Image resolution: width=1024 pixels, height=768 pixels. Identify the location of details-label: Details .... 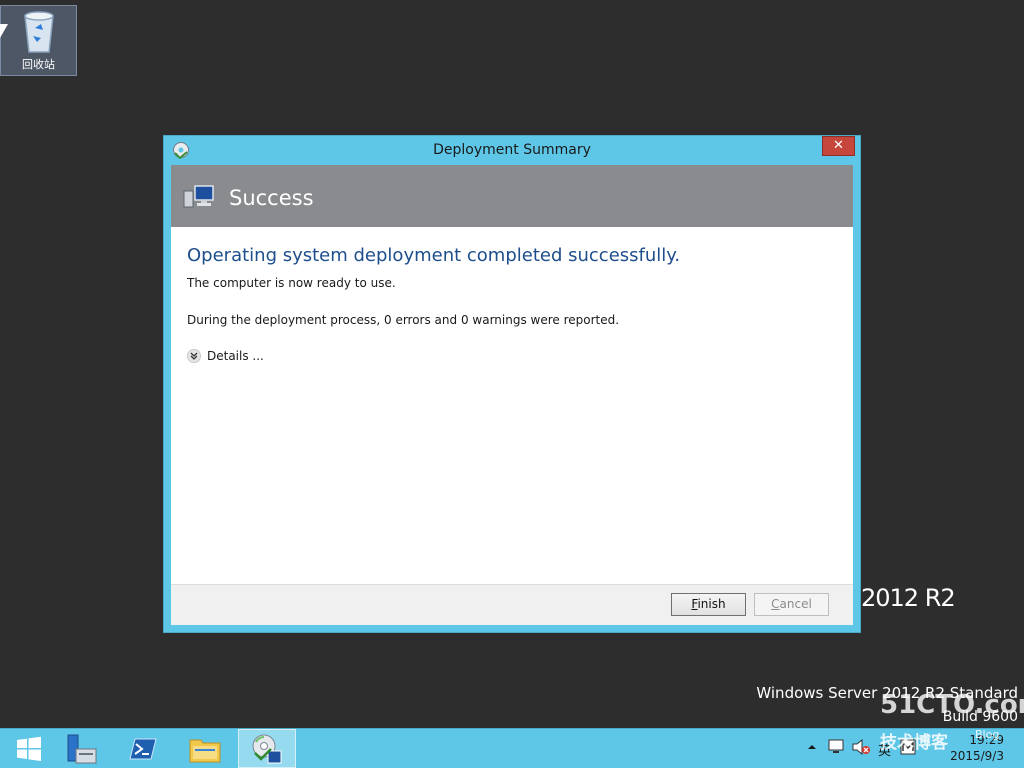
(235, 356).